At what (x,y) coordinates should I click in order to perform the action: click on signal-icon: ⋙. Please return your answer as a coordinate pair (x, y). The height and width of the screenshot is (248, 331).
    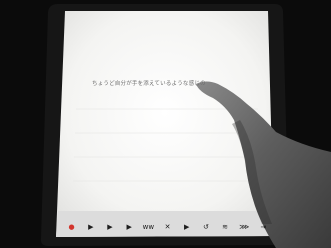
    Looking at the image, I should click on (244, 227).